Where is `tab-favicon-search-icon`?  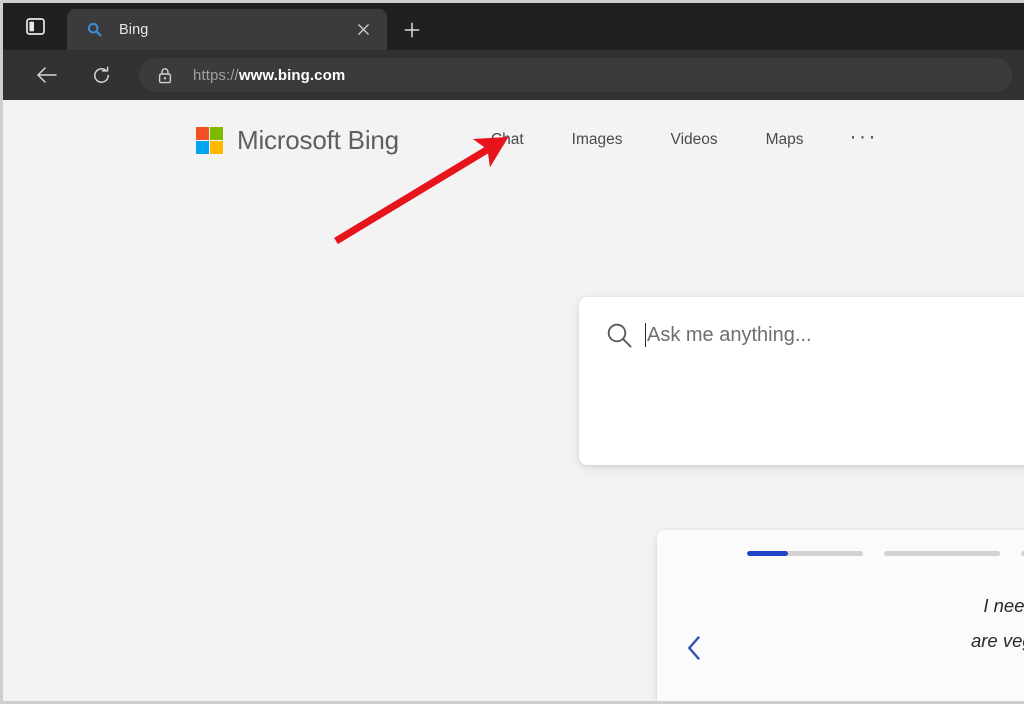
tab-favicon-search-icon is located at coordinates (94, 30).